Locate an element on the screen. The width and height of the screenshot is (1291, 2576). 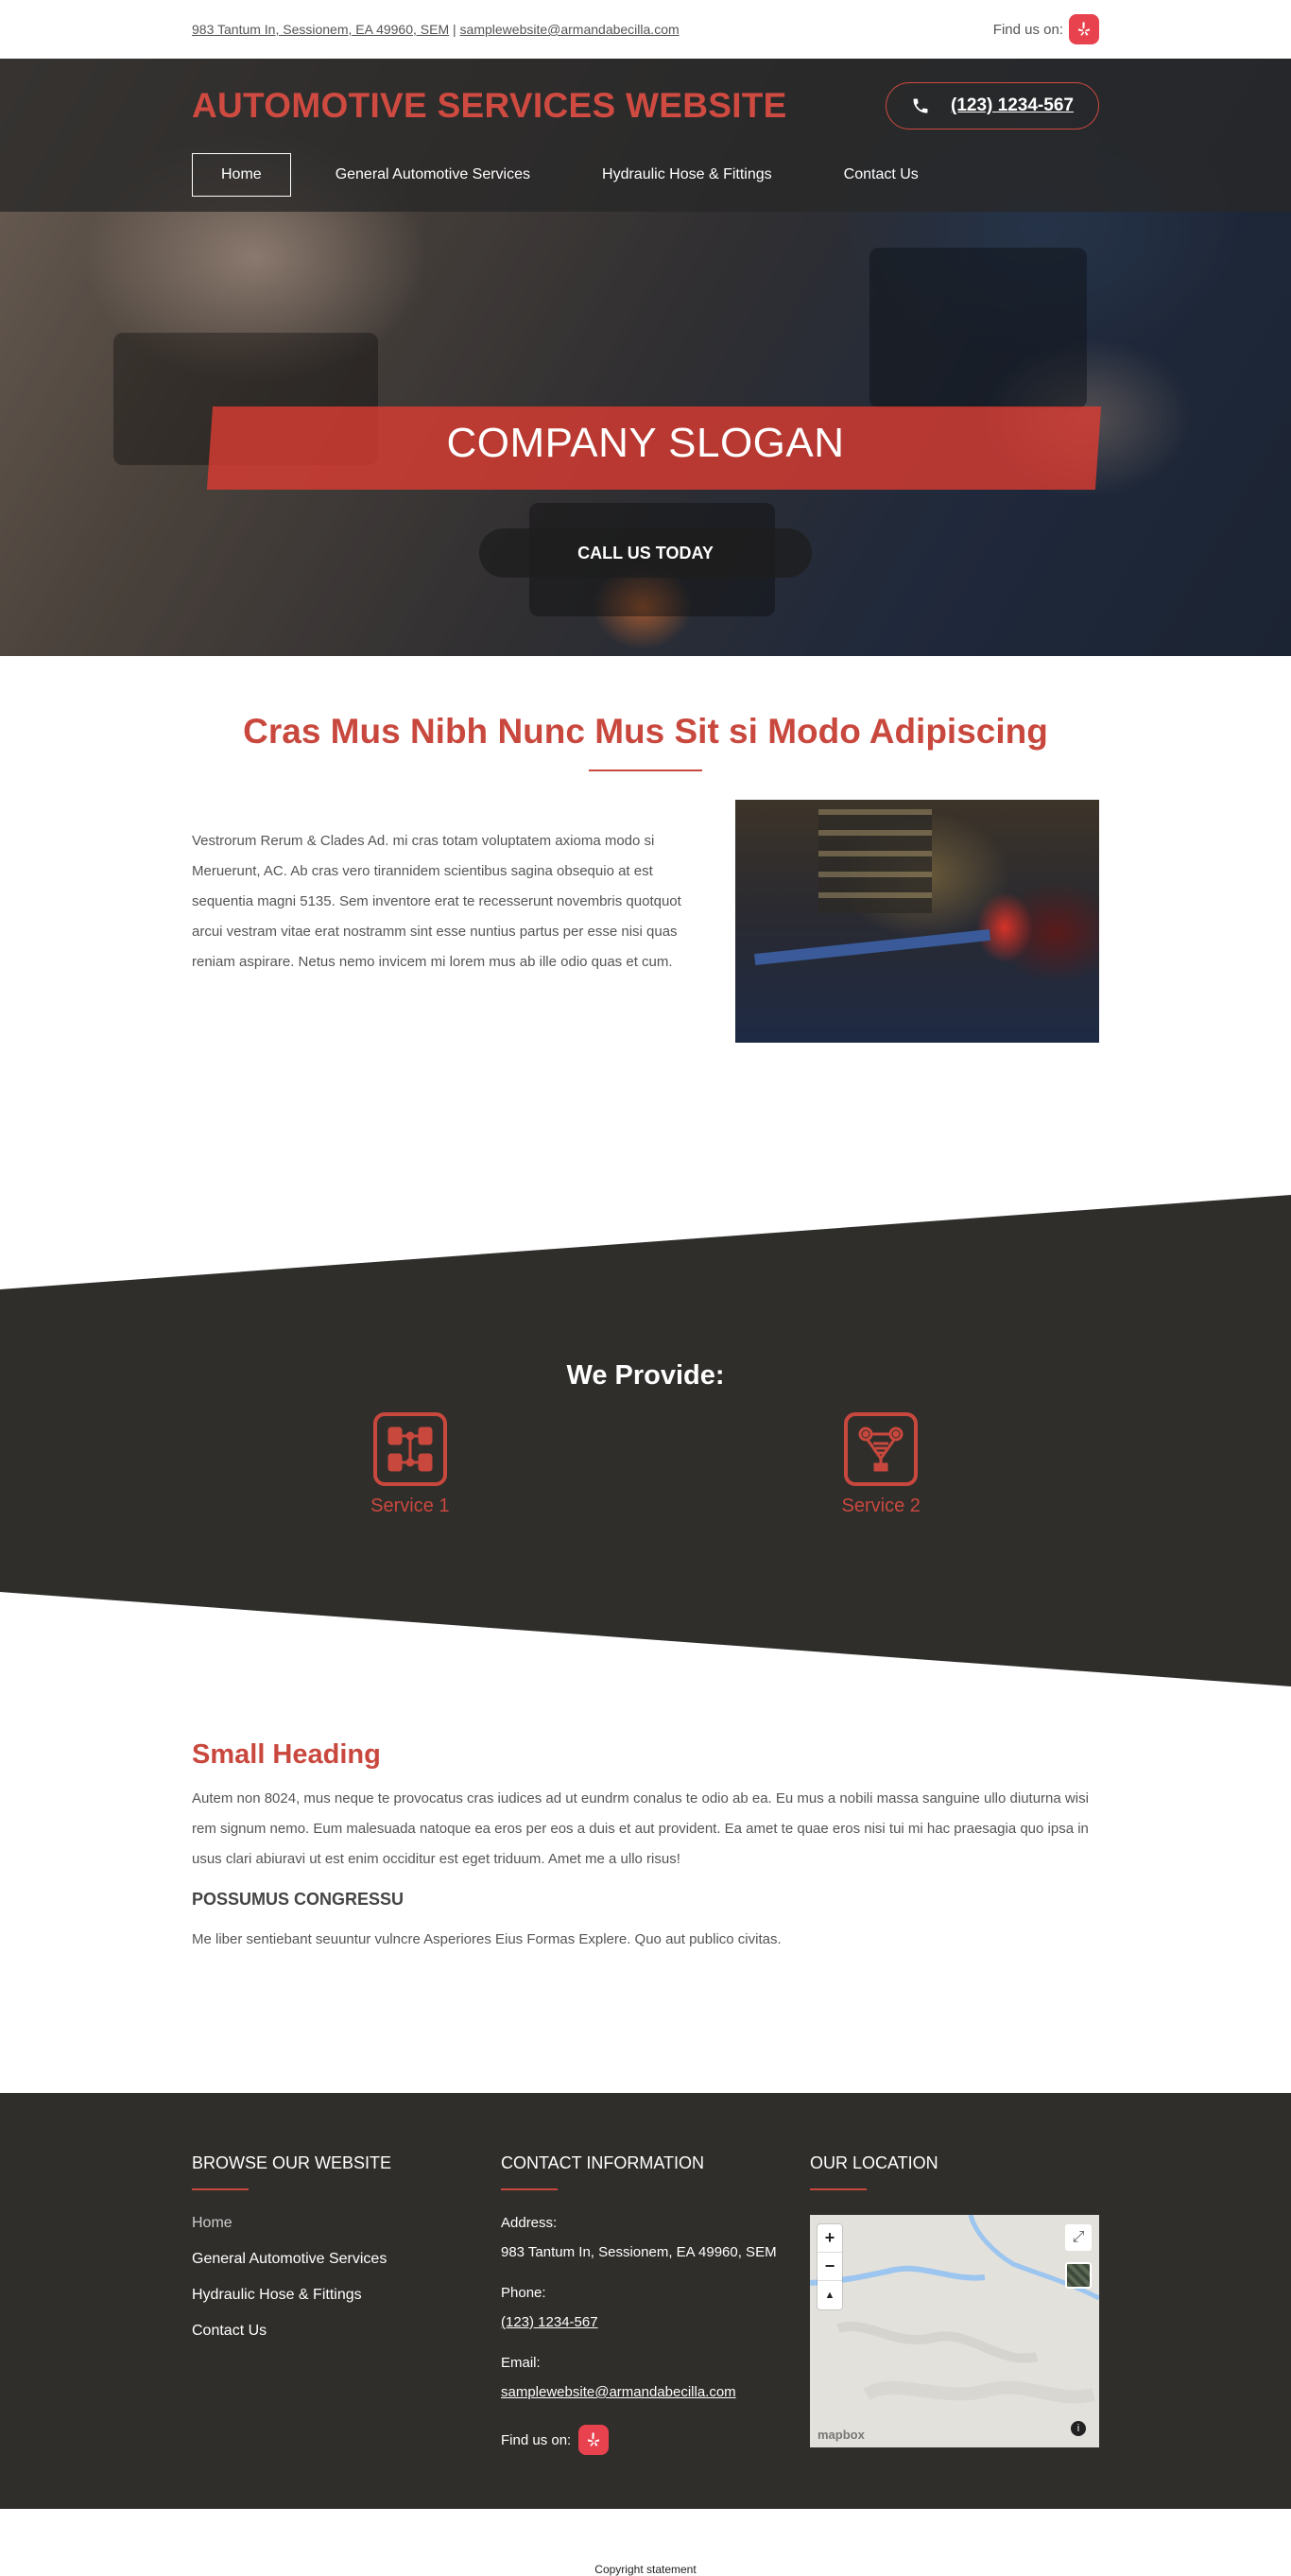
footer-location-heading: OUR LOCATION is located at coordinates (874, 2162).